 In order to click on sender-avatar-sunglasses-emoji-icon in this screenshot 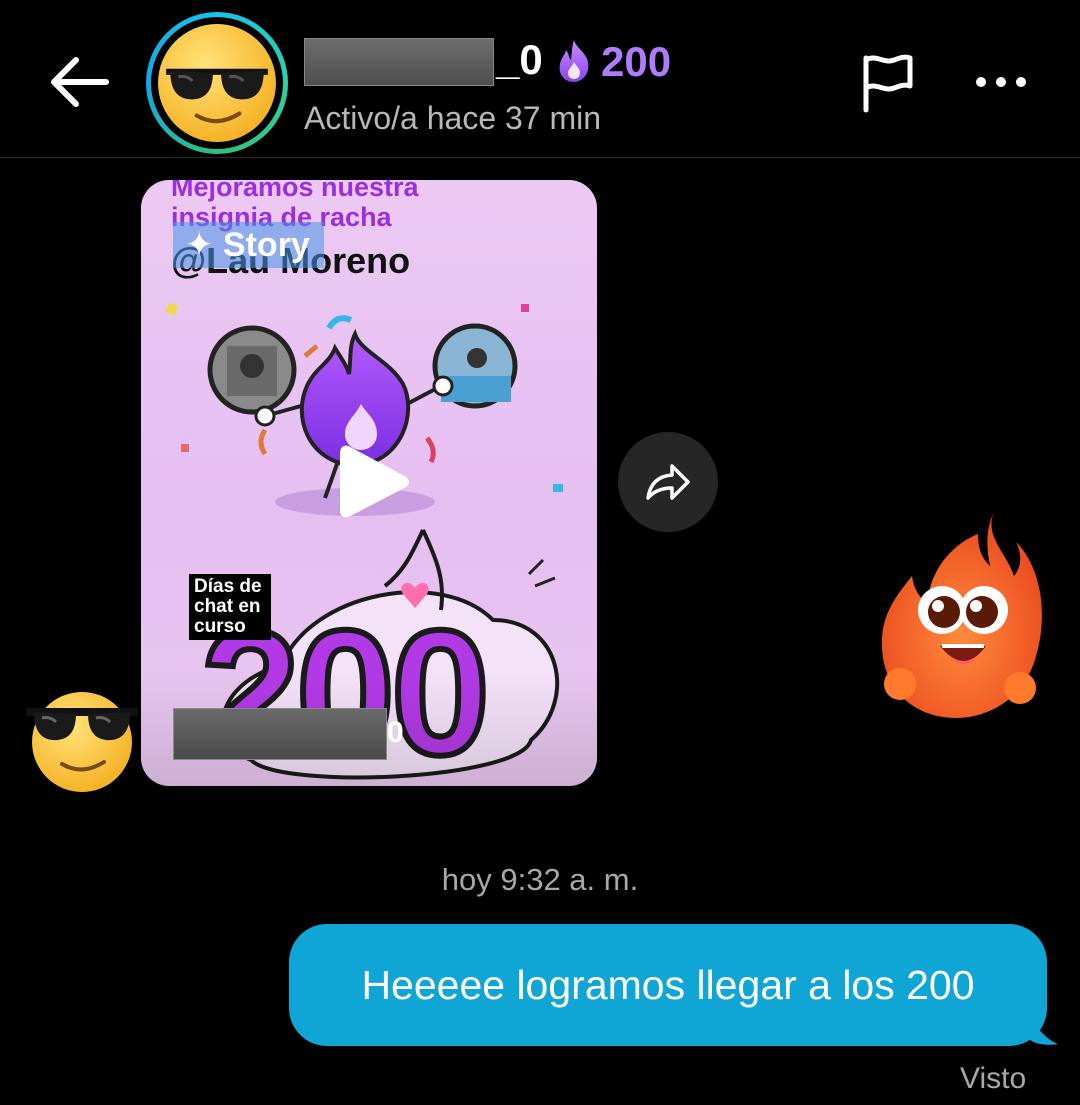, I will do `click(82, 740)`.